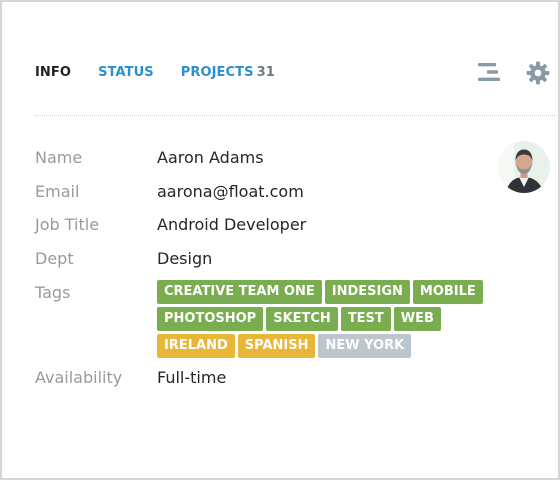 This screenshot has height=480, width=560. I want to click on name-value: Aaron Adams, so click(210, 157).